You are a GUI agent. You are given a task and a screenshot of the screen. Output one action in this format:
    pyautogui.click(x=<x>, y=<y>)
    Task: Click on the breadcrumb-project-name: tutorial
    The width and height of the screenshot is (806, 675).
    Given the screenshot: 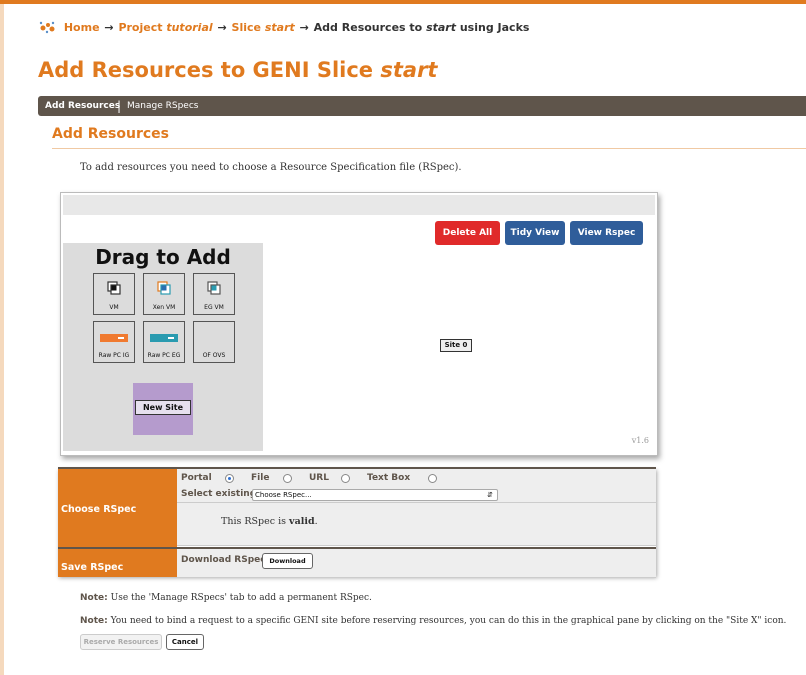 What is the action you would take?
    pyautogui.click(x=189, y=27)
    